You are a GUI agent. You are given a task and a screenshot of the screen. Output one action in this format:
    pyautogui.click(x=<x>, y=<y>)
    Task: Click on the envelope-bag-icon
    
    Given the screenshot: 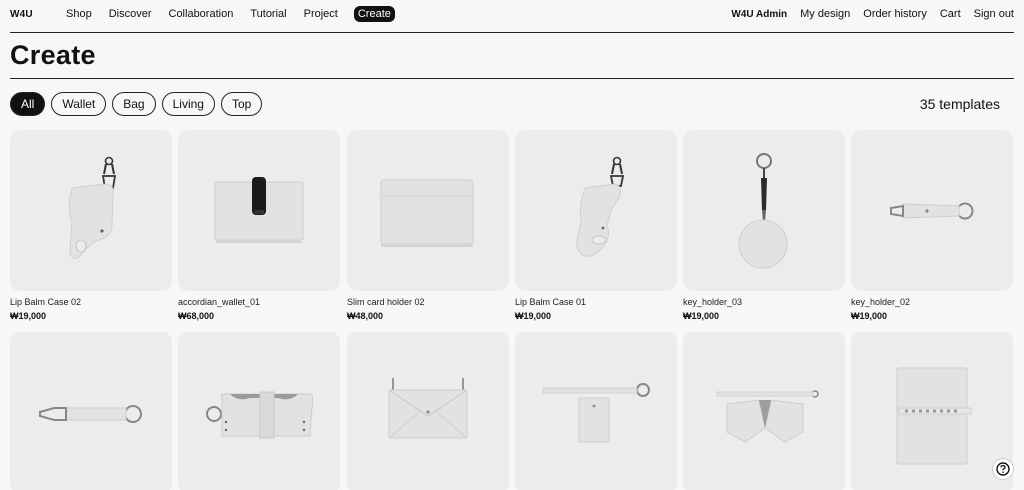 What is the action you would take?
    pyautogui.click(x=428, y=408)
    